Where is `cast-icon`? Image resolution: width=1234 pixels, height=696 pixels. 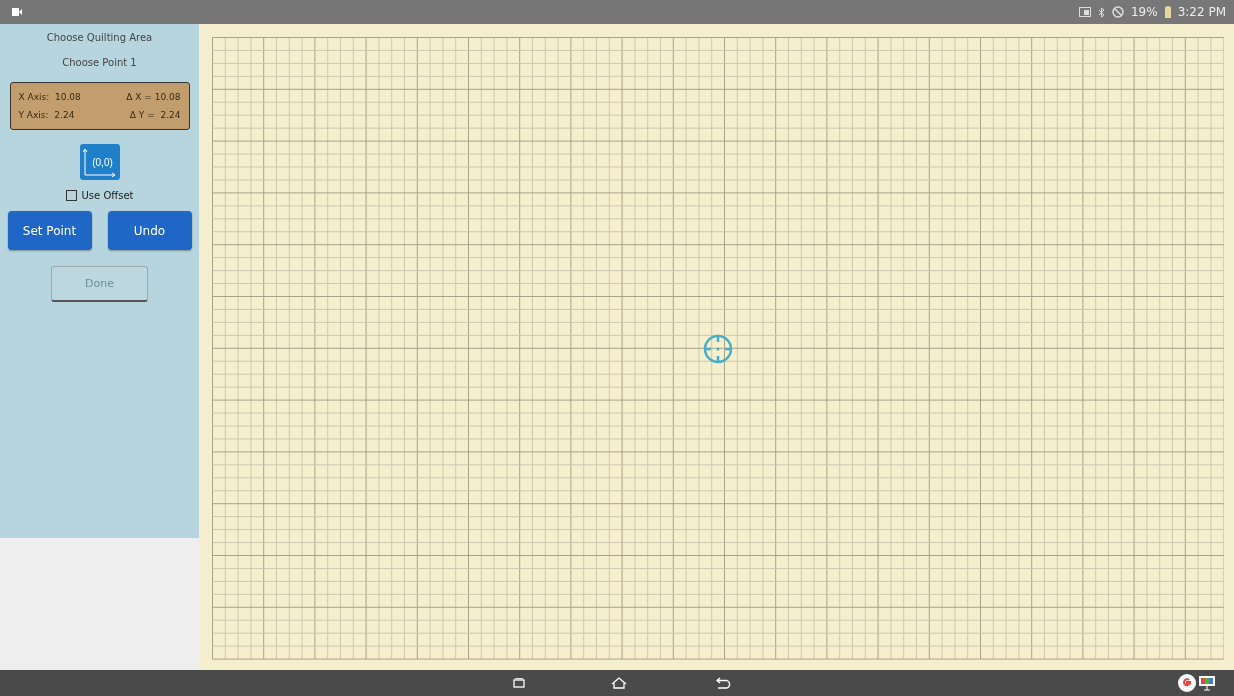
cast-icon is located at coordinates (1084, 12).